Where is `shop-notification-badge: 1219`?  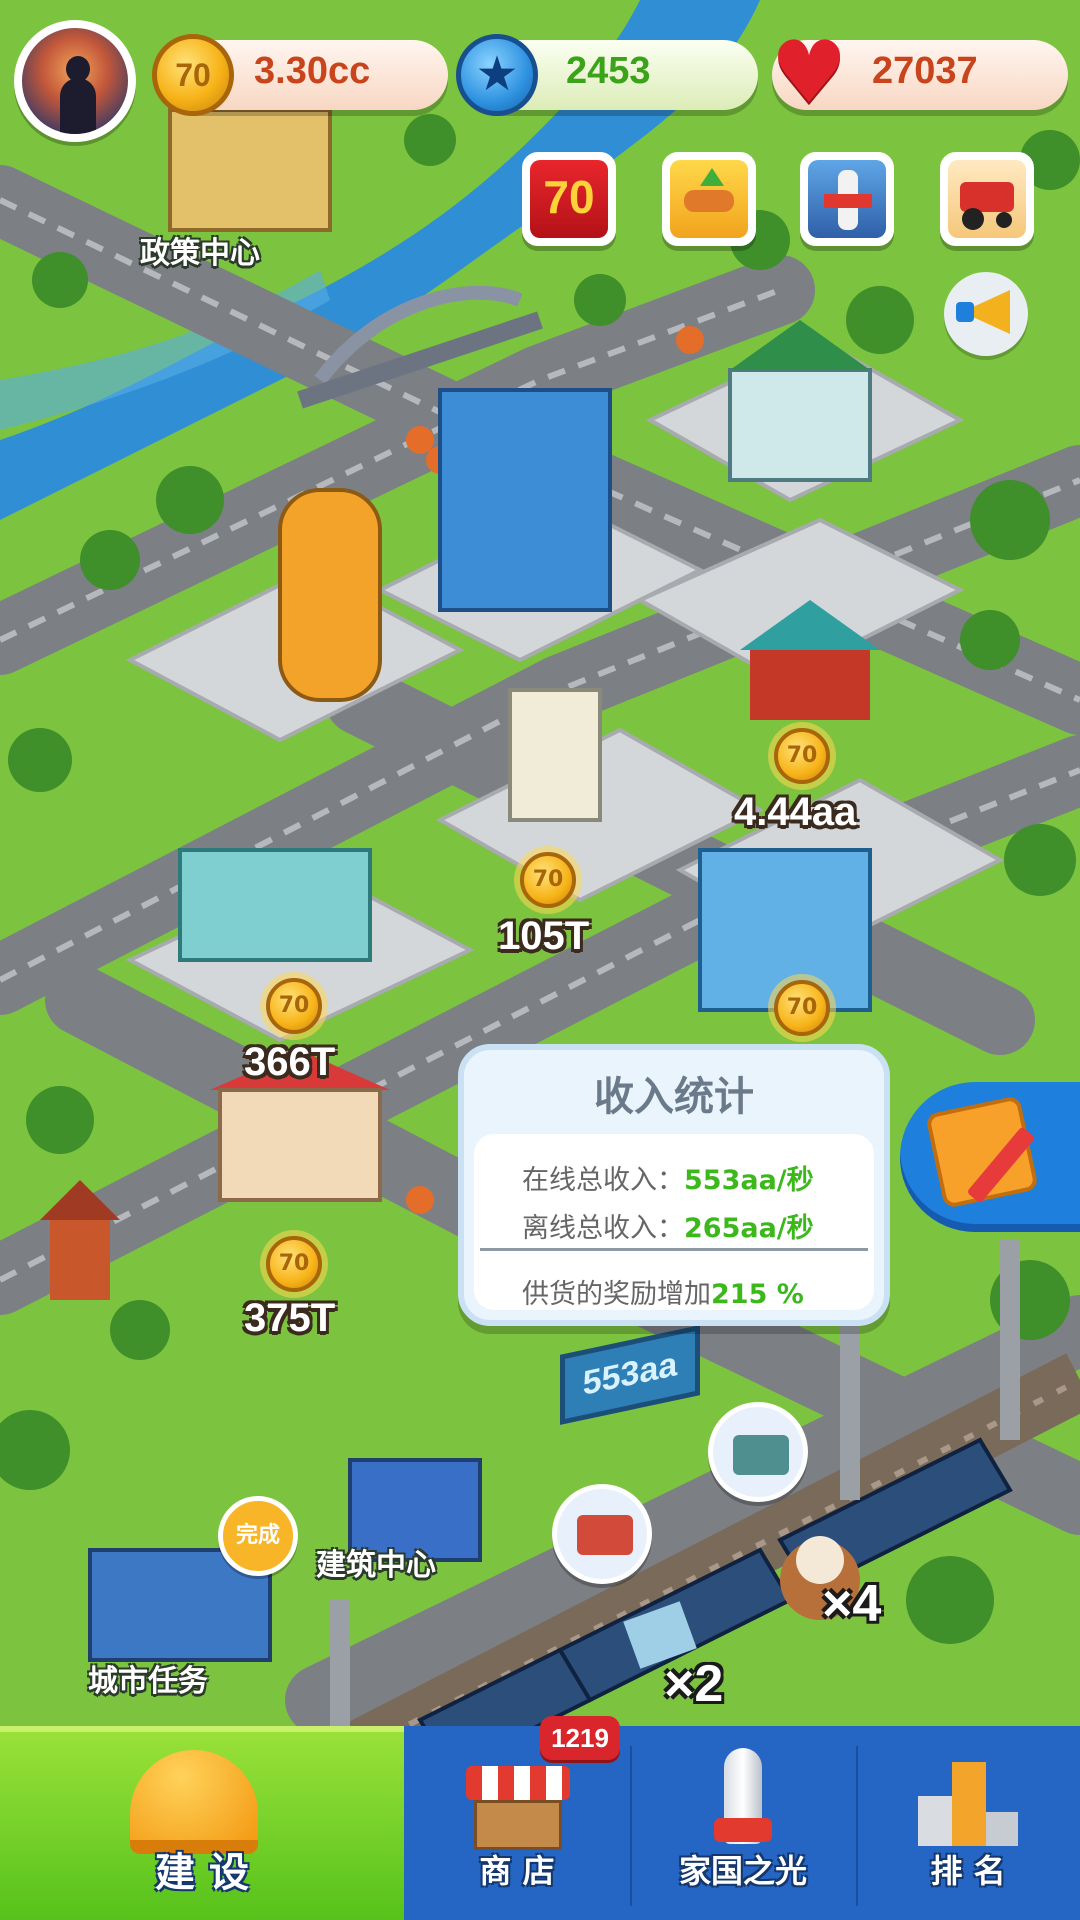
shop-notification-badge: 1219 is located at coordinates (580, 1738).